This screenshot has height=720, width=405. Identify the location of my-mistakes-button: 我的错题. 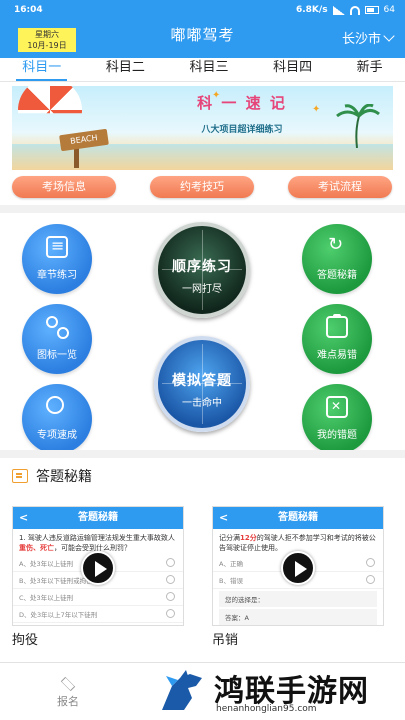
(337, 419).